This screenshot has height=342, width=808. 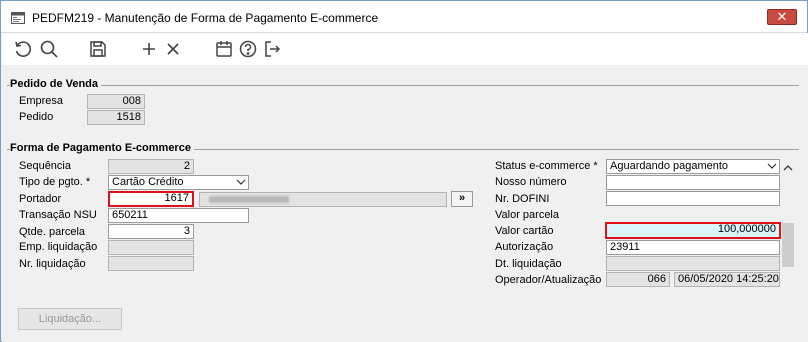 What do you see at coordinates (116, 117) in the screenshot?
I see `pedido-field: 1518` at bounding box center [116, 117].